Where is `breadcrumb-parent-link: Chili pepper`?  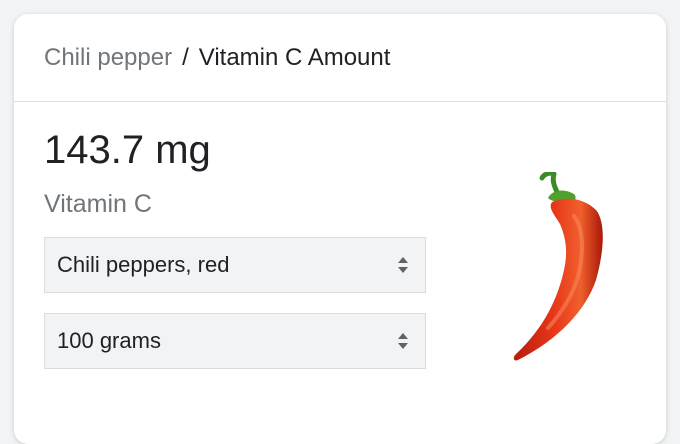
breadcrumb-parent-link: Chili pepper is located at coordinates (108, 58).